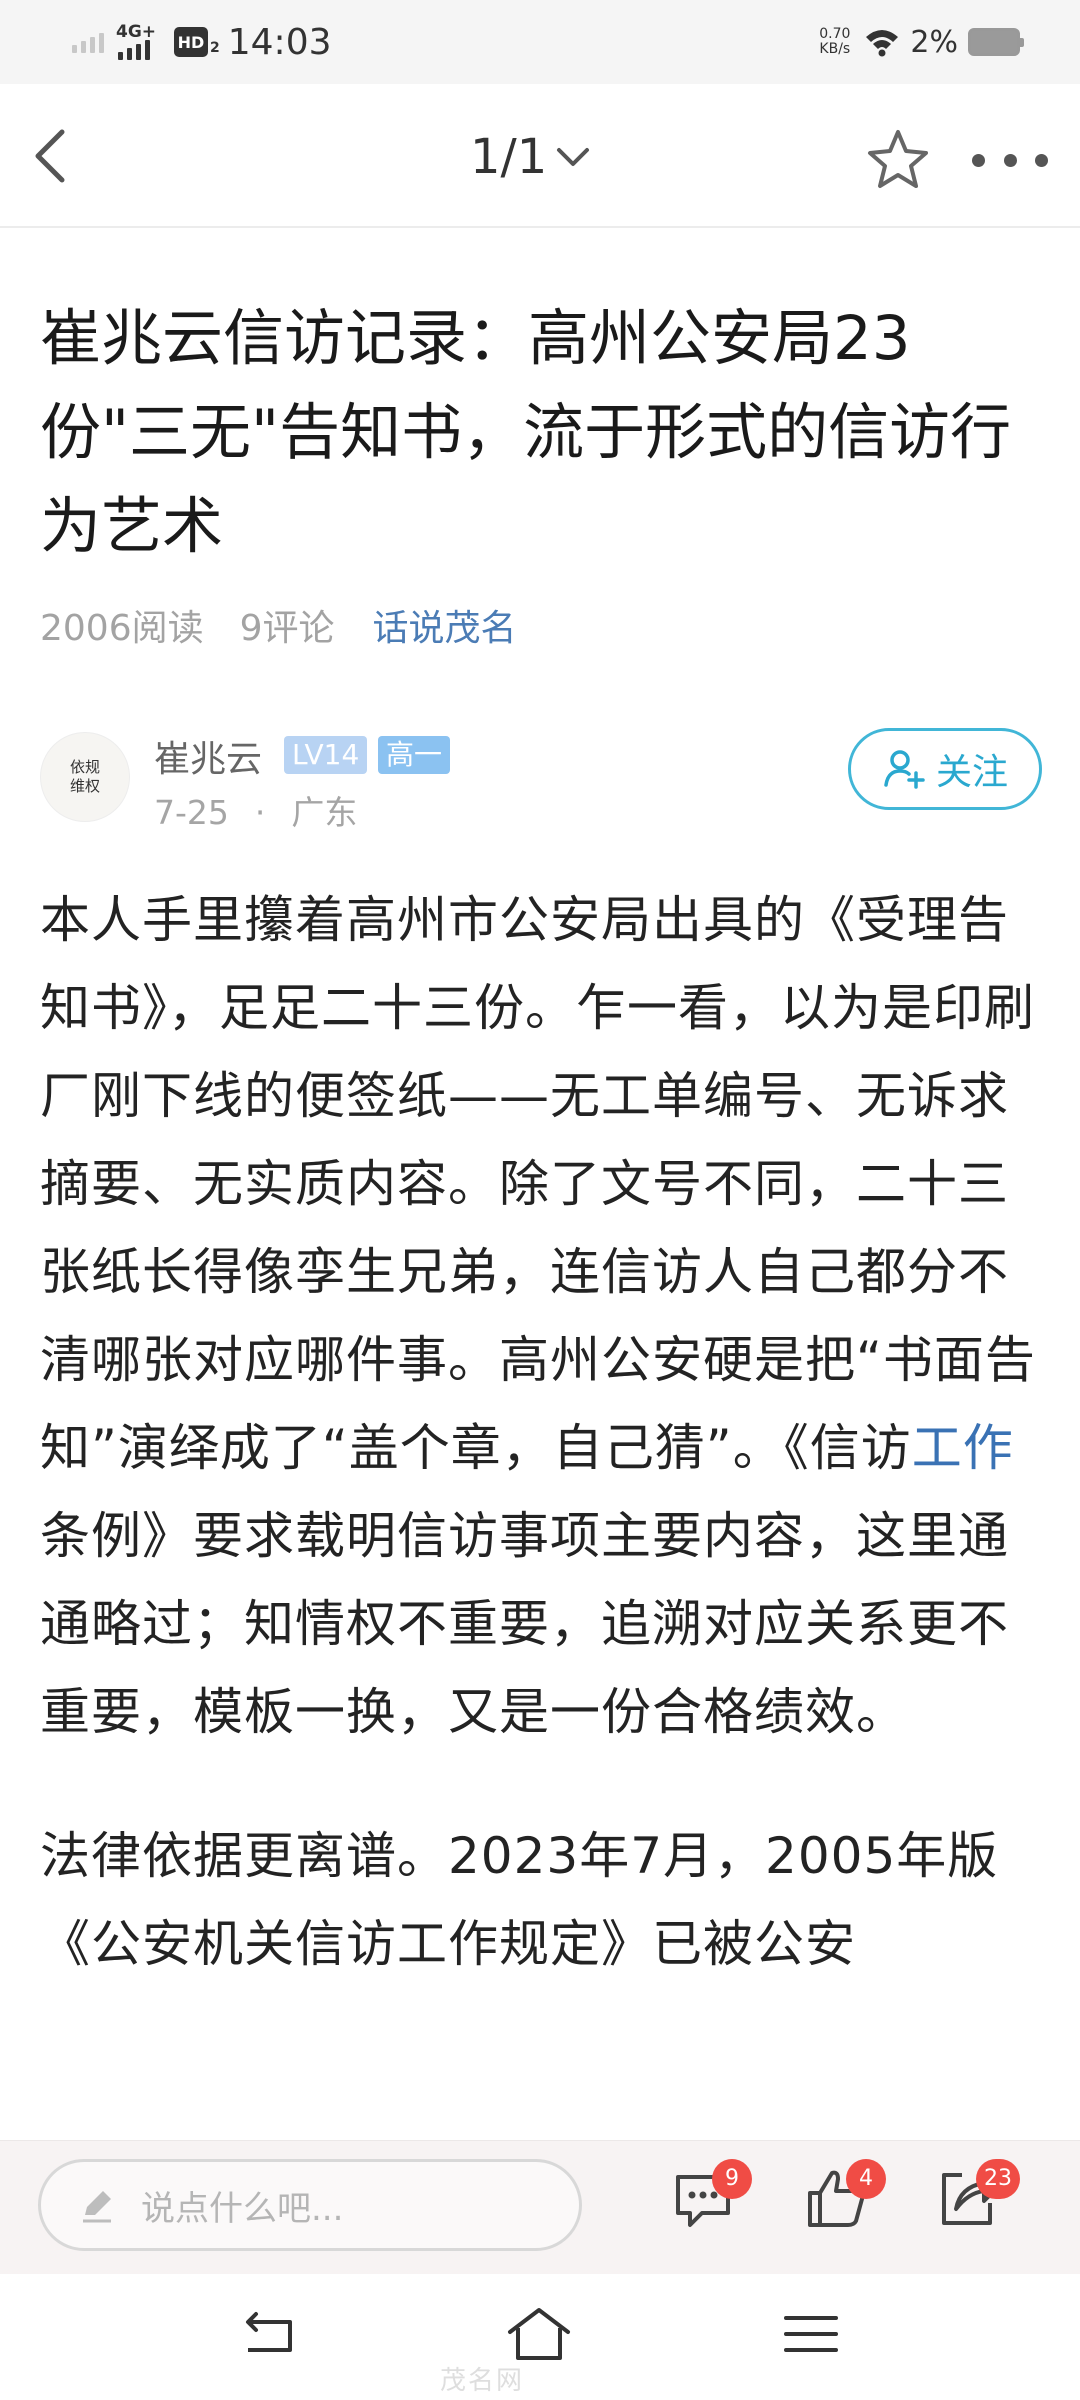 This screenshot has width=1080, height=2400. I want to click on star-icon, so click(898, 159).